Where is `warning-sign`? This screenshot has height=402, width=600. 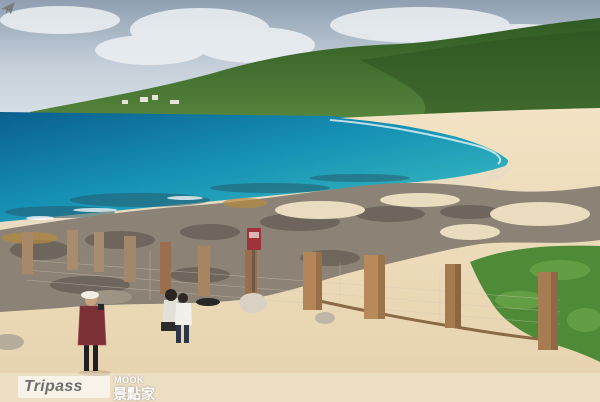
warning-sign is located at coordinates (254, 239).